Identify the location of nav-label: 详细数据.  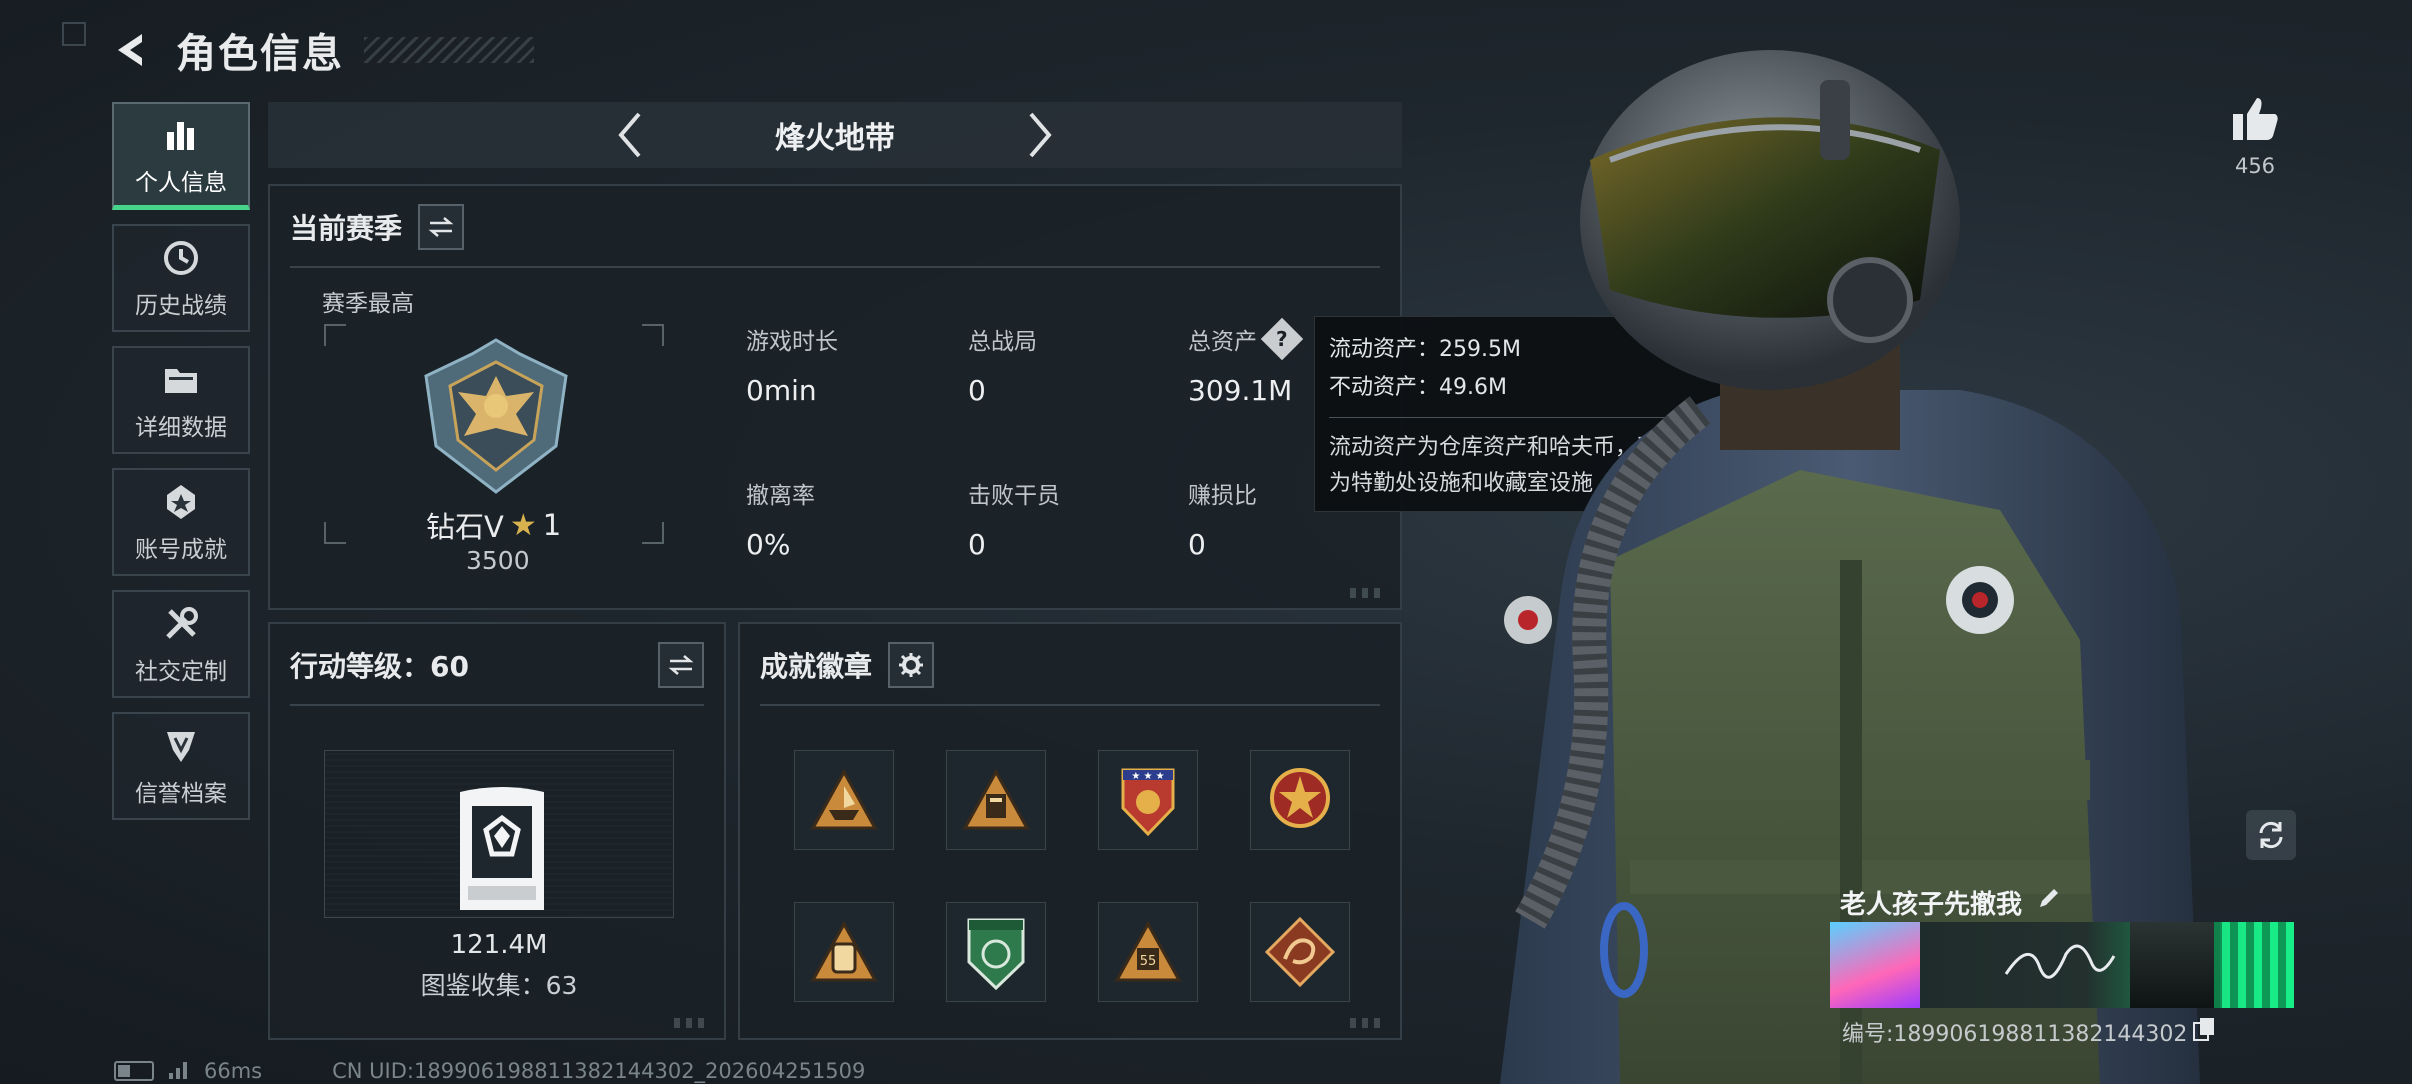
(181, 428).